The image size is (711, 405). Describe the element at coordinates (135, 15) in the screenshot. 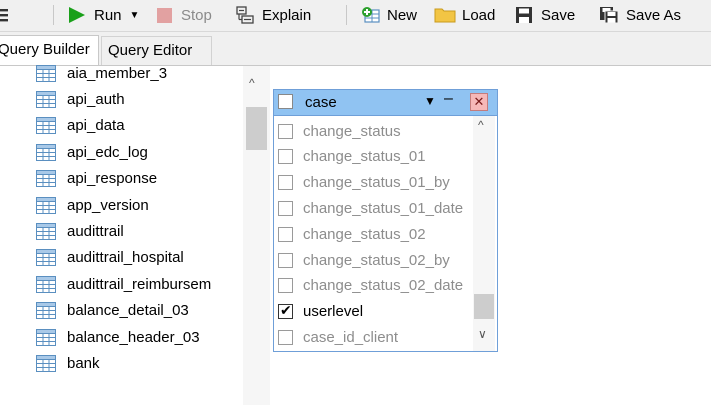

I see `run-dropdown-icon: ▼` at that location.